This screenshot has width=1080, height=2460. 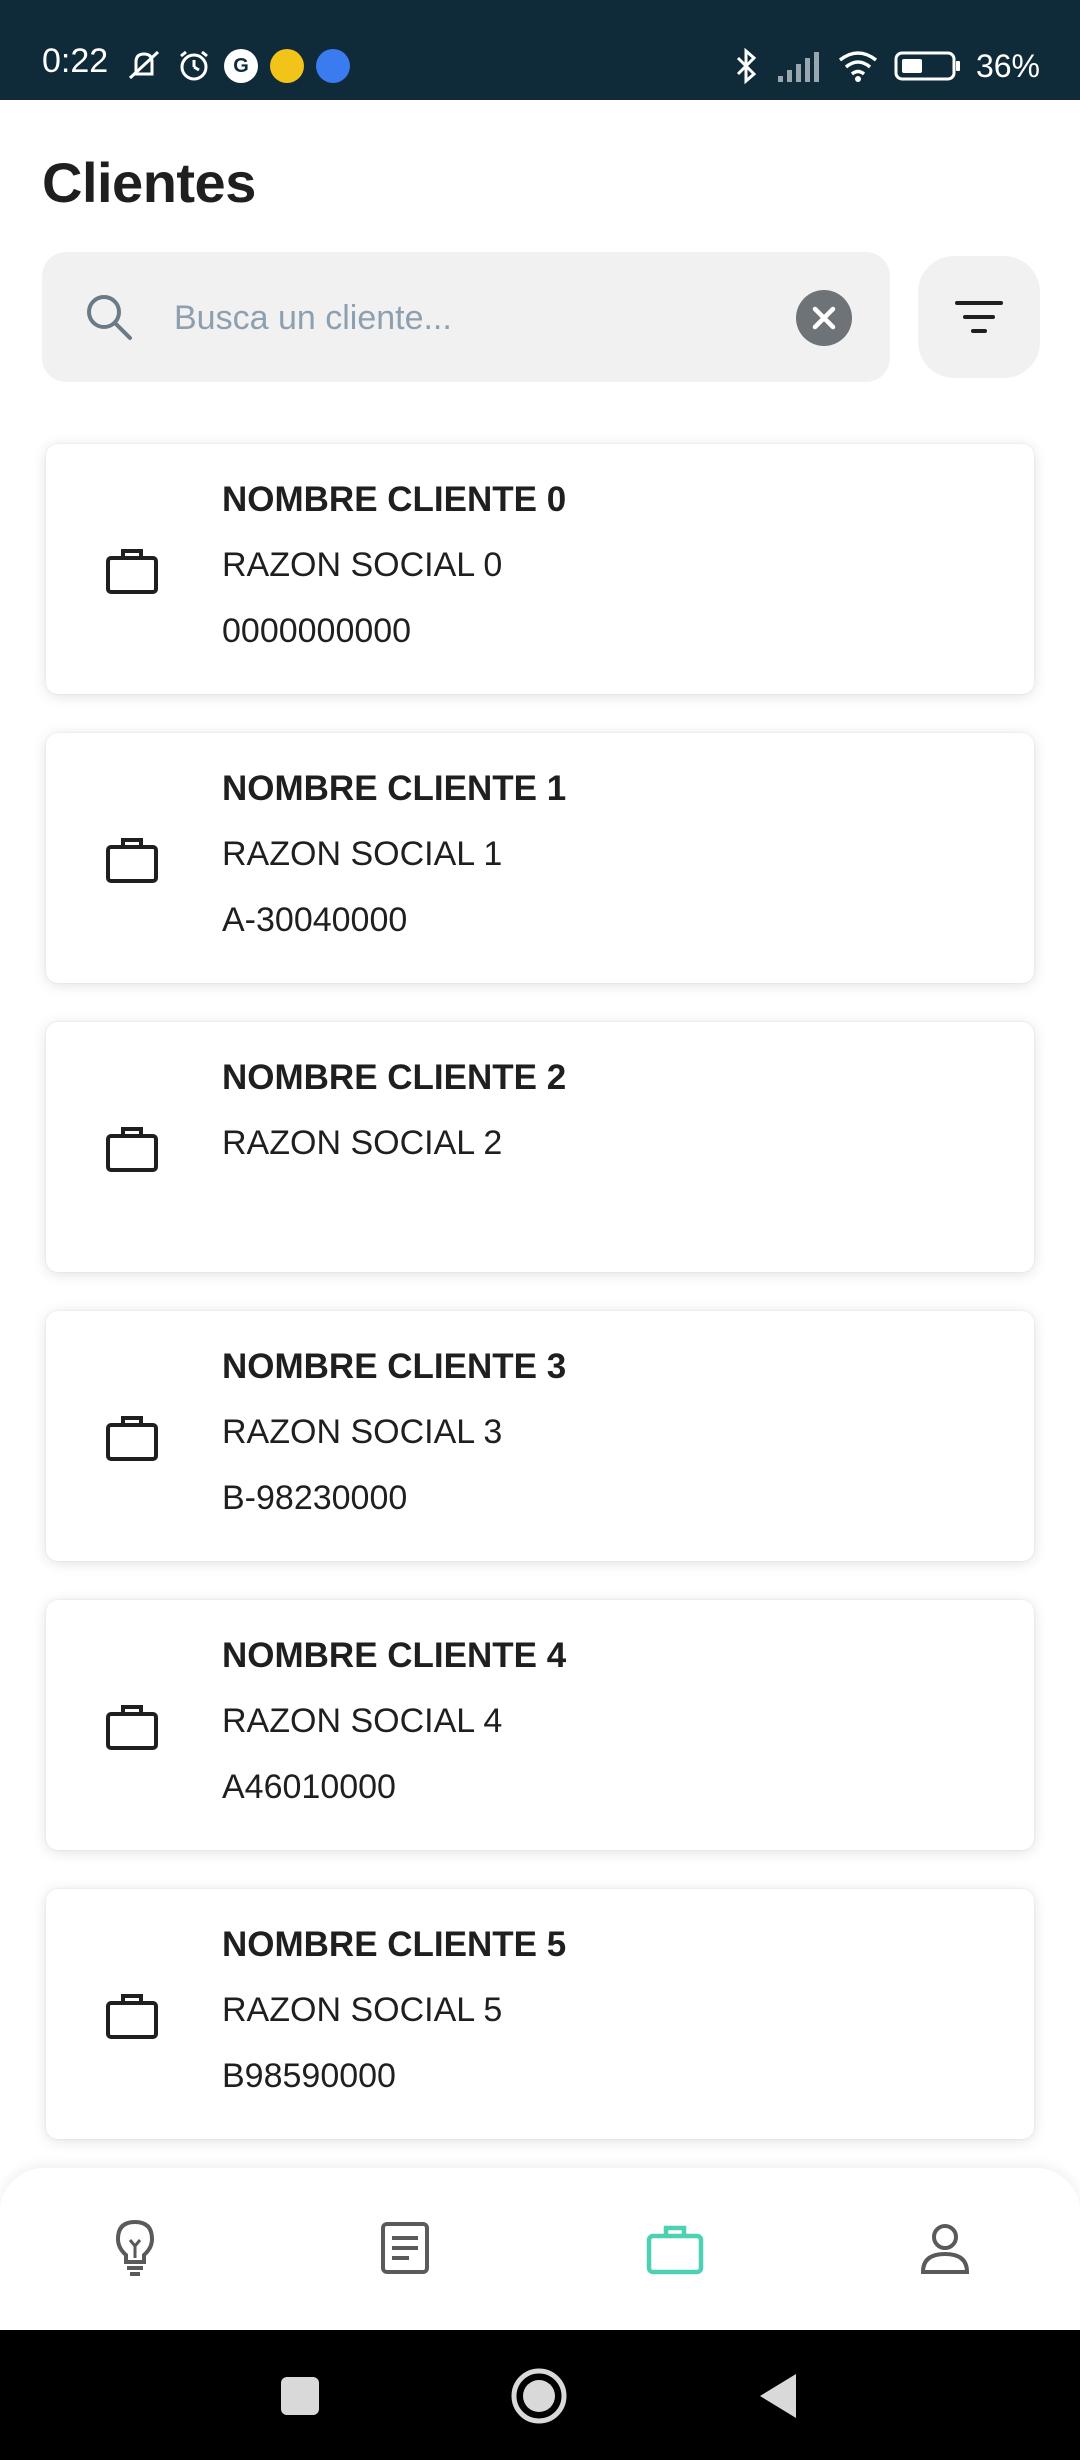 I want to click on nav-item-profile, so click(x=945, y=2248).